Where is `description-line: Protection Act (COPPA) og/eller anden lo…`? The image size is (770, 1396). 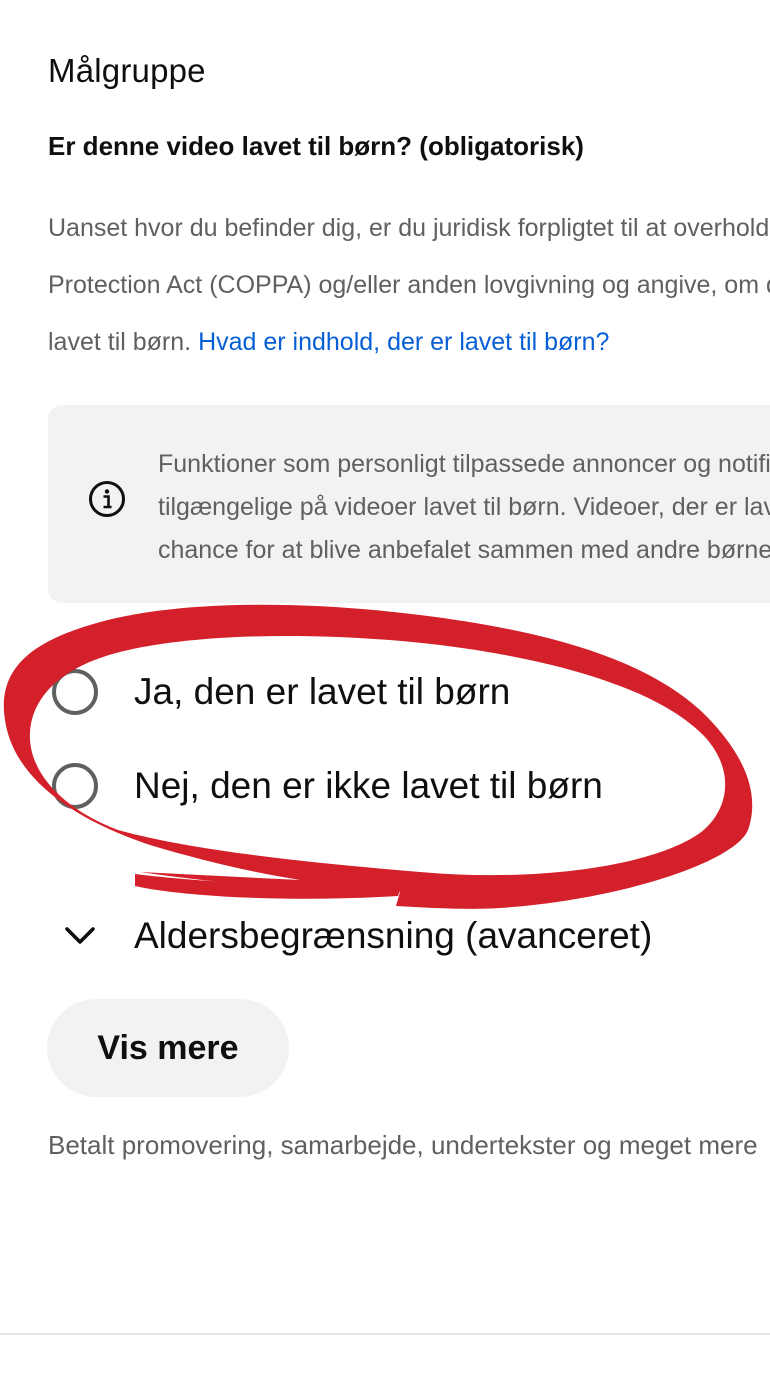
description-line: Protection Act (COPPA) og/eller anden lo… is located at coordinates (409, 285).